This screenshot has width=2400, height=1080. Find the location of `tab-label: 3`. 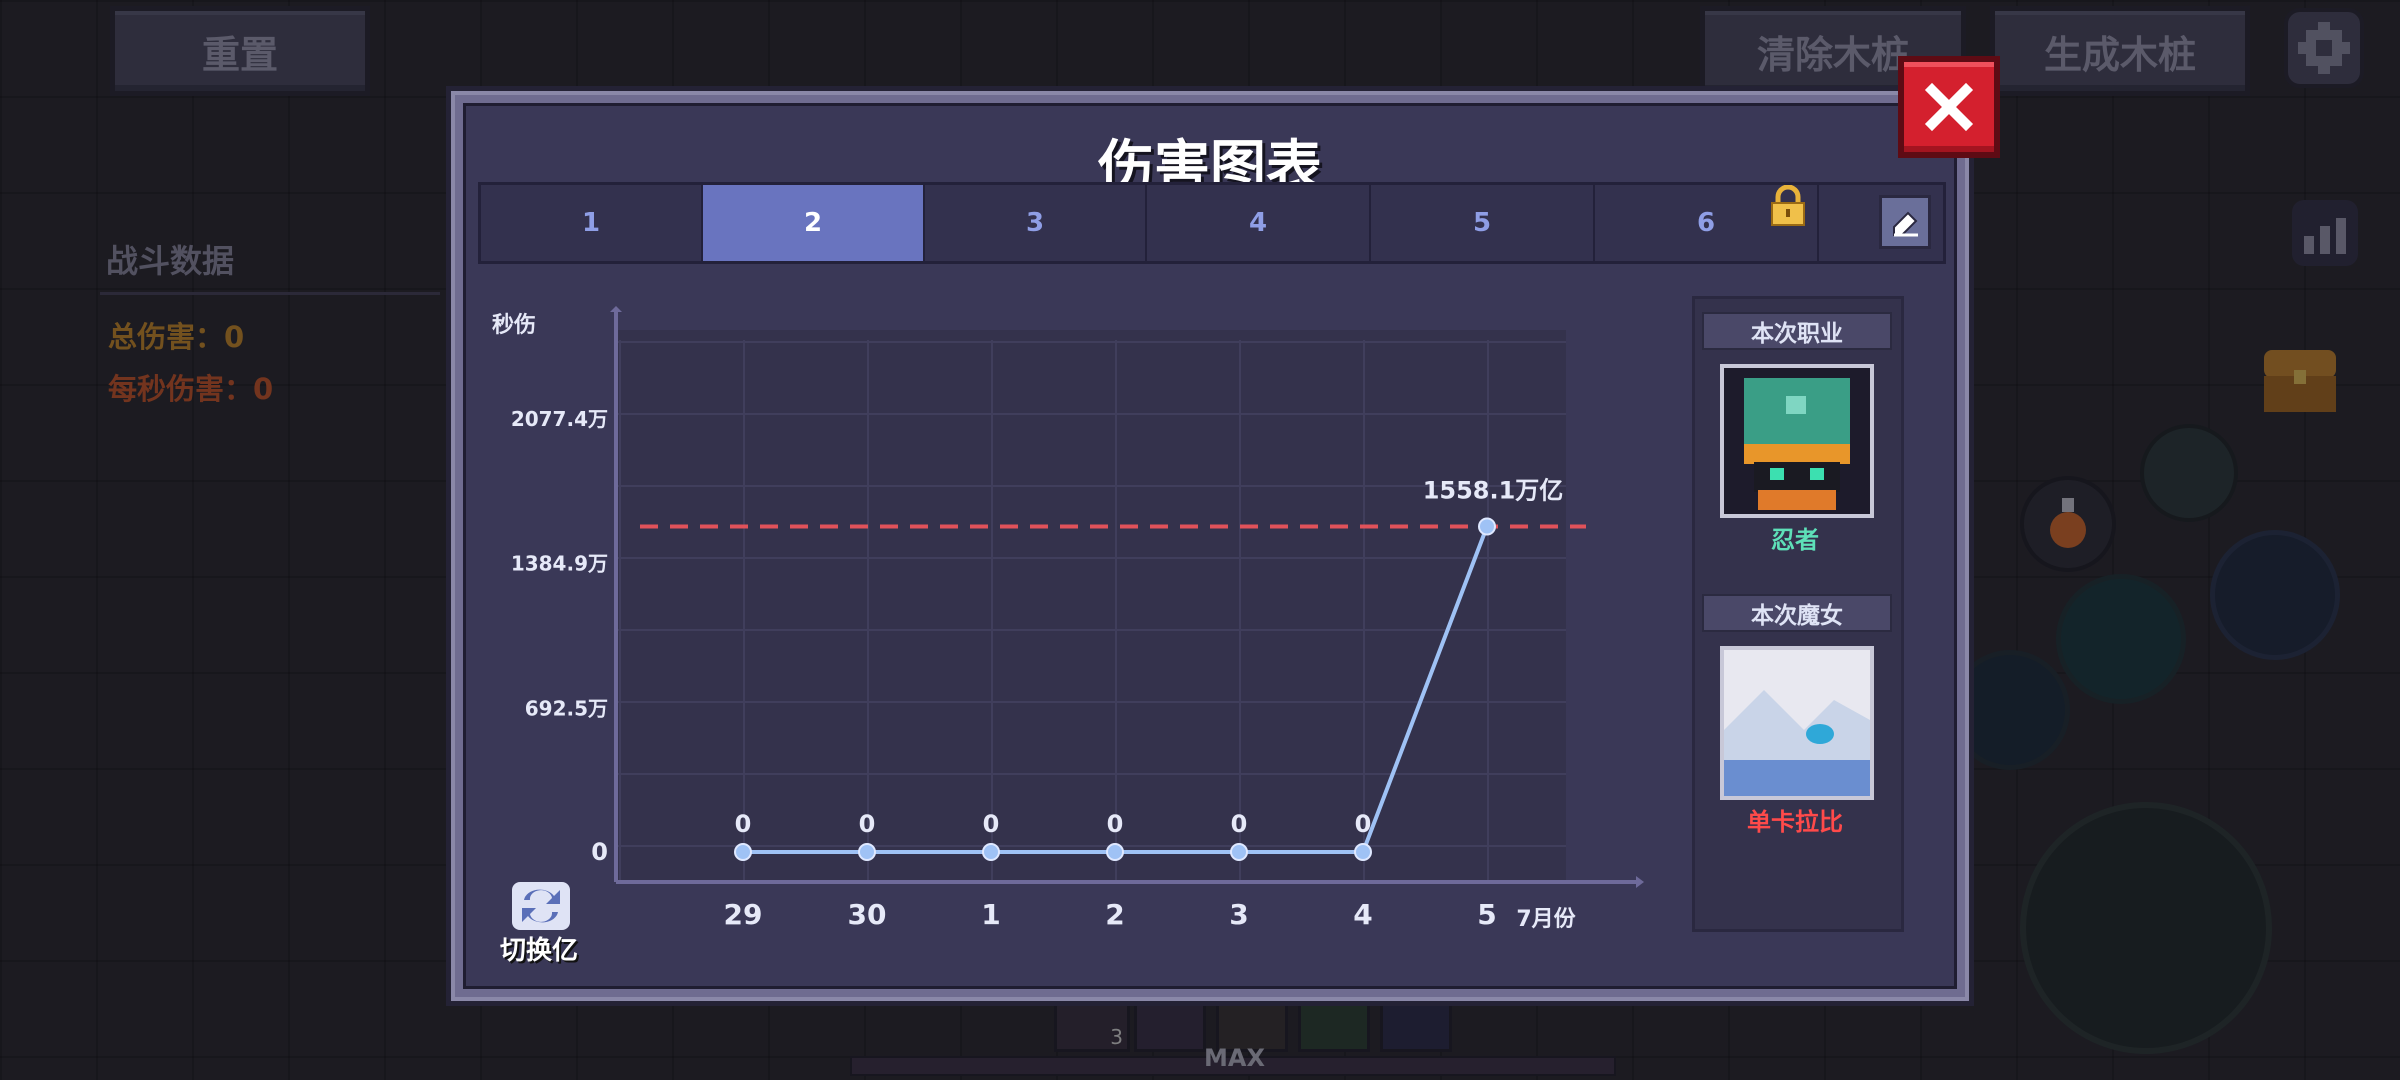

tab-label: 3 is located at coordinates (1035, 223).